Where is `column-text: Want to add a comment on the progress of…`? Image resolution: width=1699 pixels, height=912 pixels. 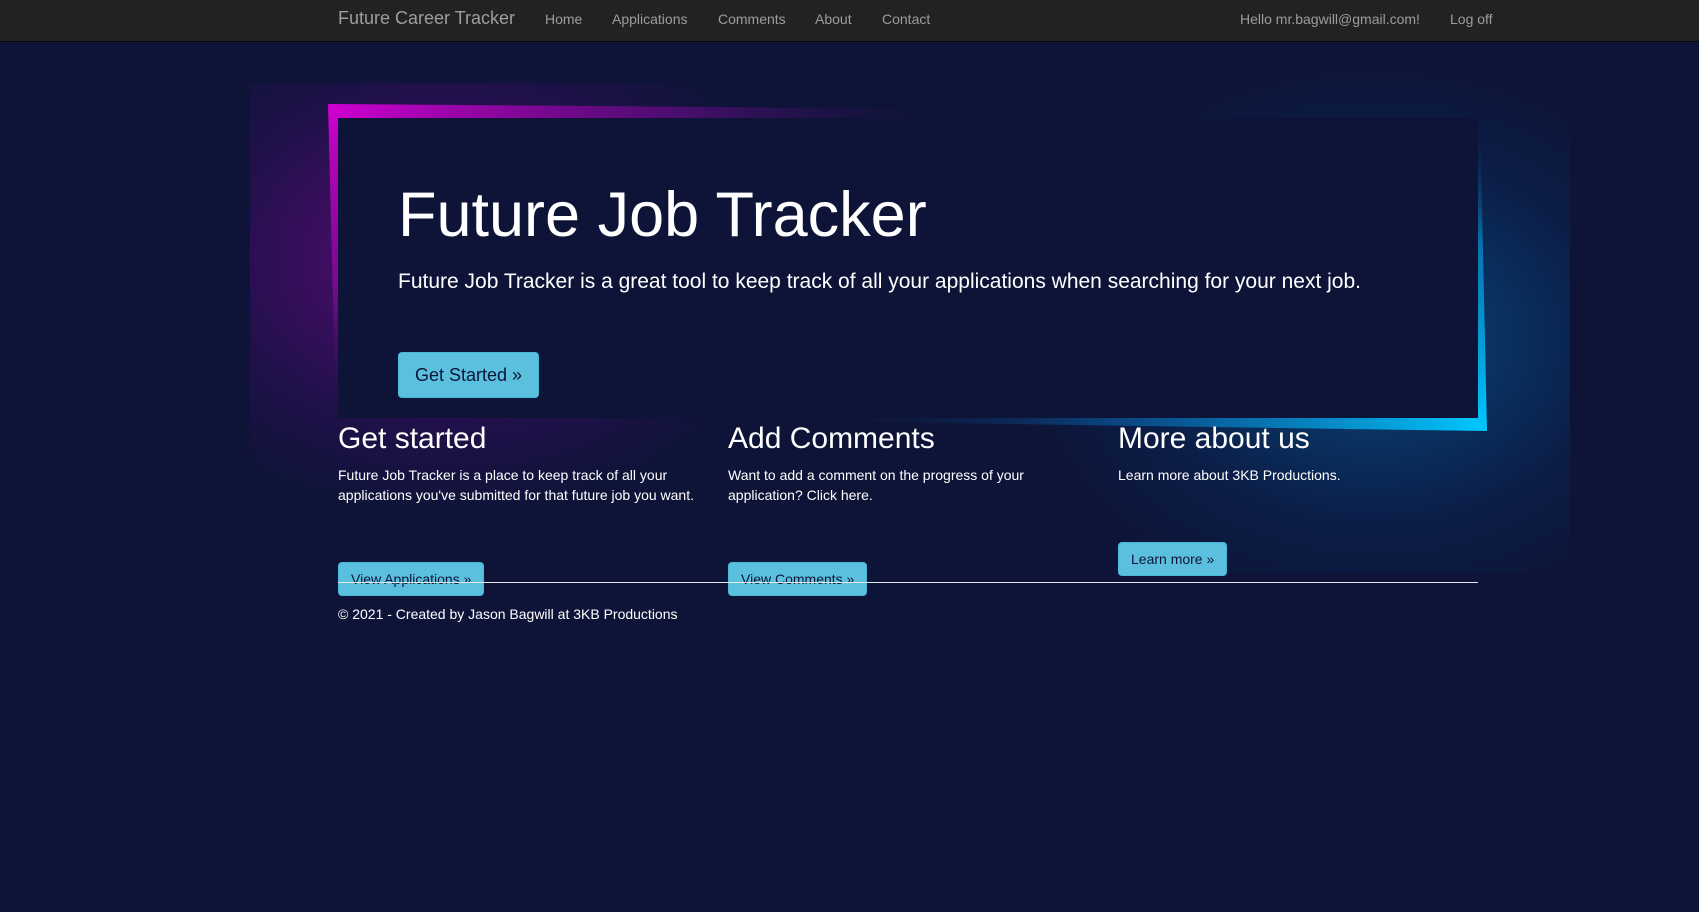 column-text: Want to add a comment on the progress of… is located at coordinates (876, 485).